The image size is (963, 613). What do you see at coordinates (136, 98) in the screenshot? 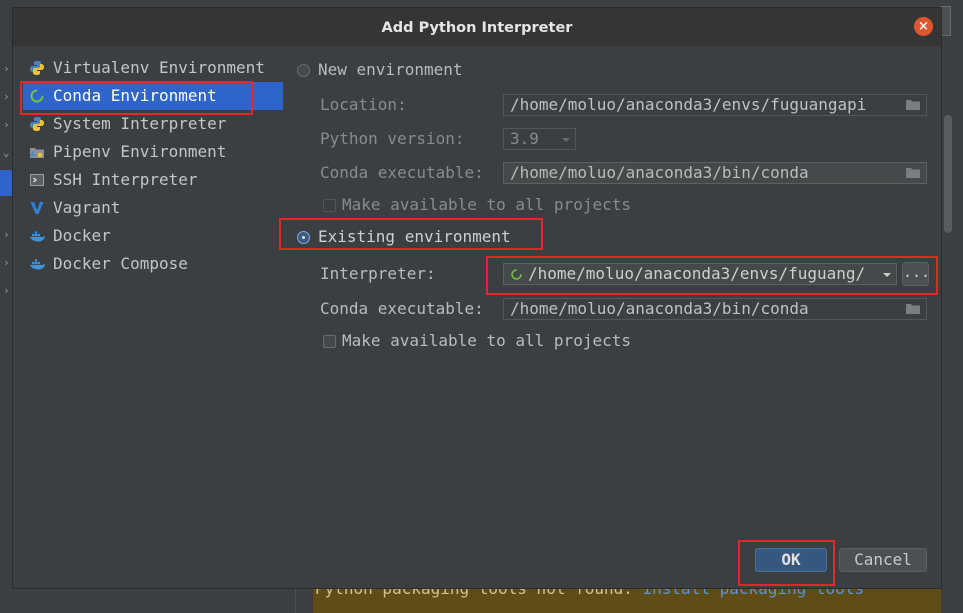
I see `highlight-conda-environment` at bounding box center [136, 98].